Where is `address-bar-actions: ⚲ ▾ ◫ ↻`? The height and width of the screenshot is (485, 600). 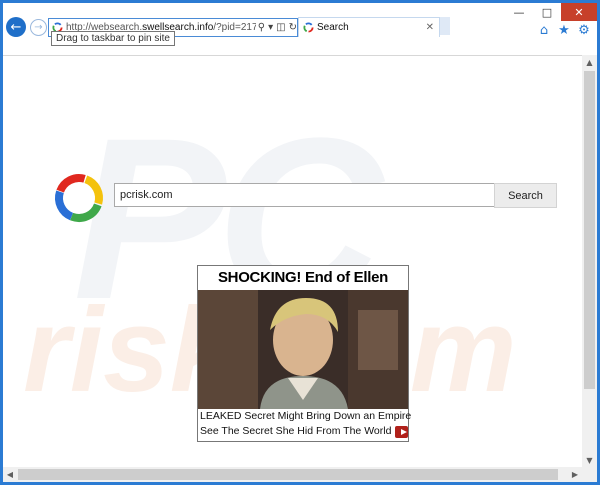 address-bar-actions: ⚲ ▾ ◫ ↻ is located at coordinates (277, 27).